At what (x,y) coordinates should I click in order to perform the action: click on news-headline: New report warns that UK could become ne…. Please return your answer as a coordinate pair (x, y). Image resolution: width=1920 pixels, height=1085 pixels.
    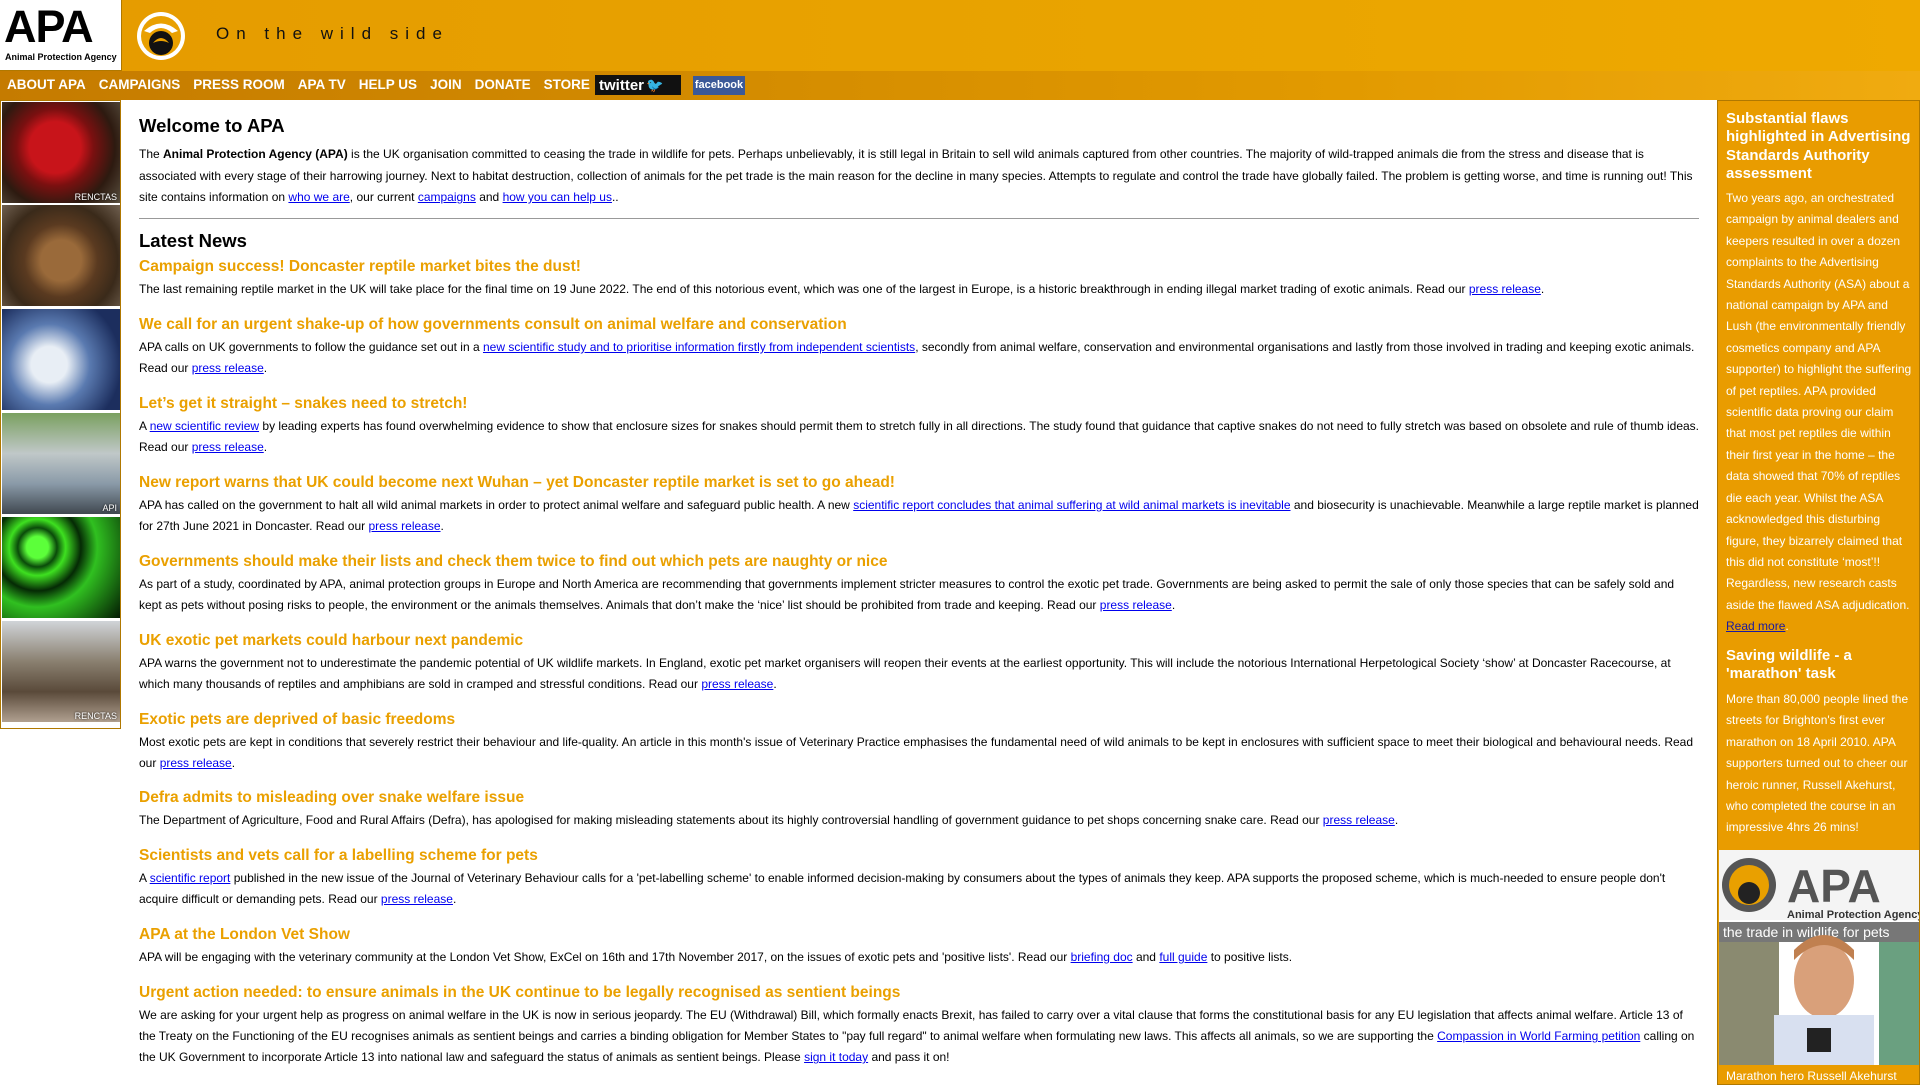
    Looking at the image, I should click on (517, 482).